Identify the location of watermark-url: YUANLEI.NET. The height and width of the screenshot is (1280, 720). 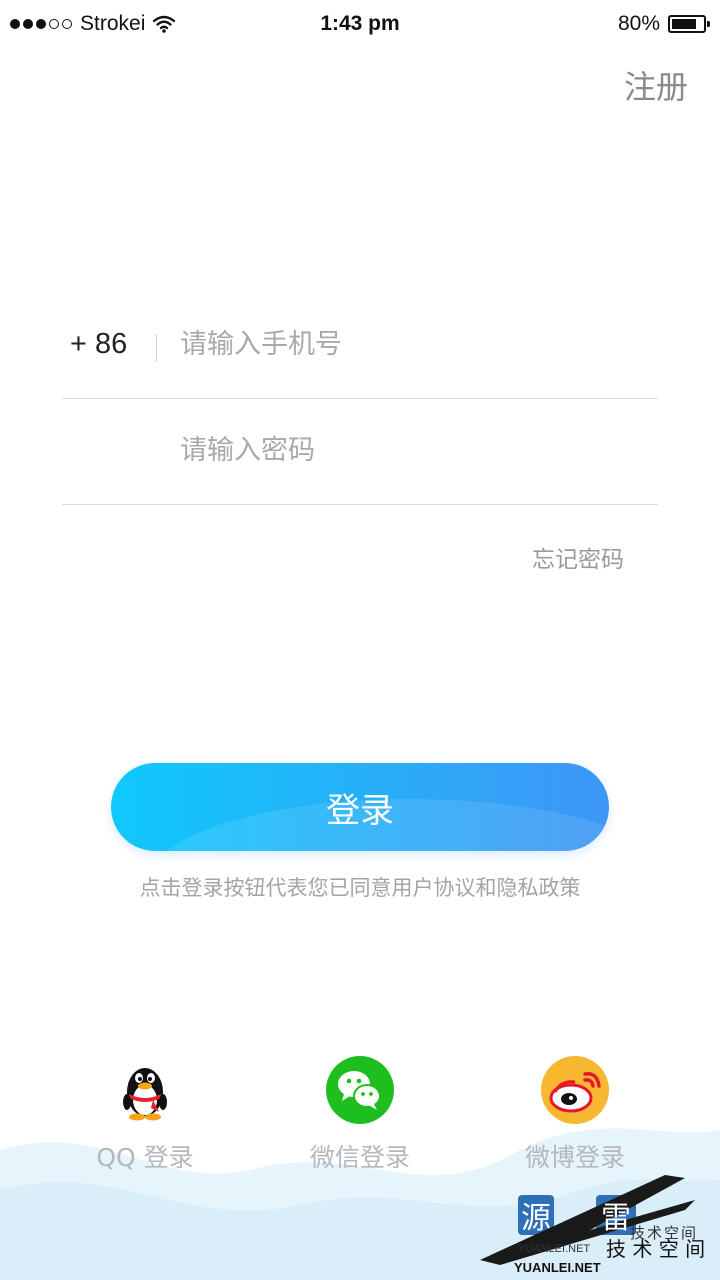
(557, 1267).